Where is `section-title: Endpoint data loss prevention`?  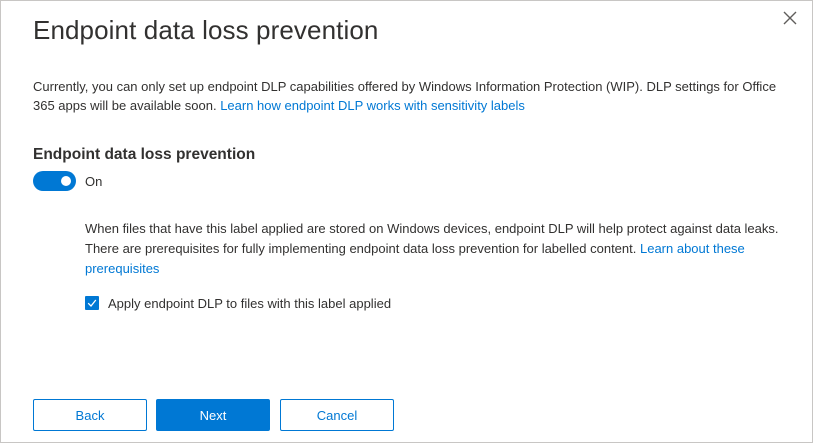 section-title: Endpoint data loss prevention is located at coordinates (144, 154).